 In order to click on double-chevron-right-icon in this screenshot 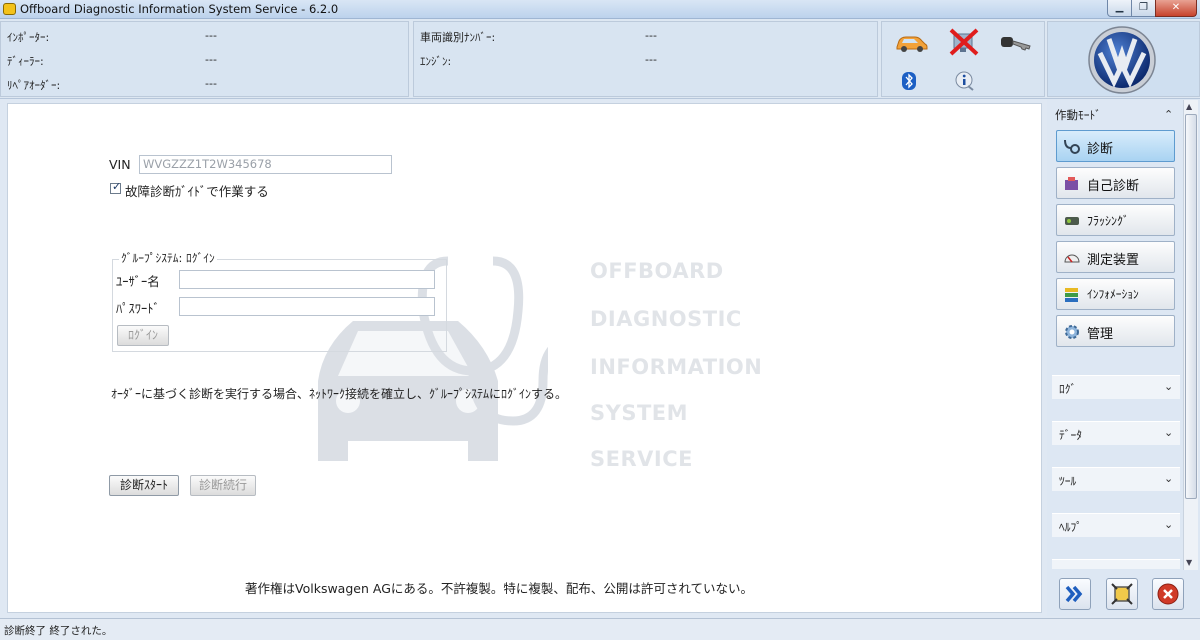, I will do `click(1074, 594)`.